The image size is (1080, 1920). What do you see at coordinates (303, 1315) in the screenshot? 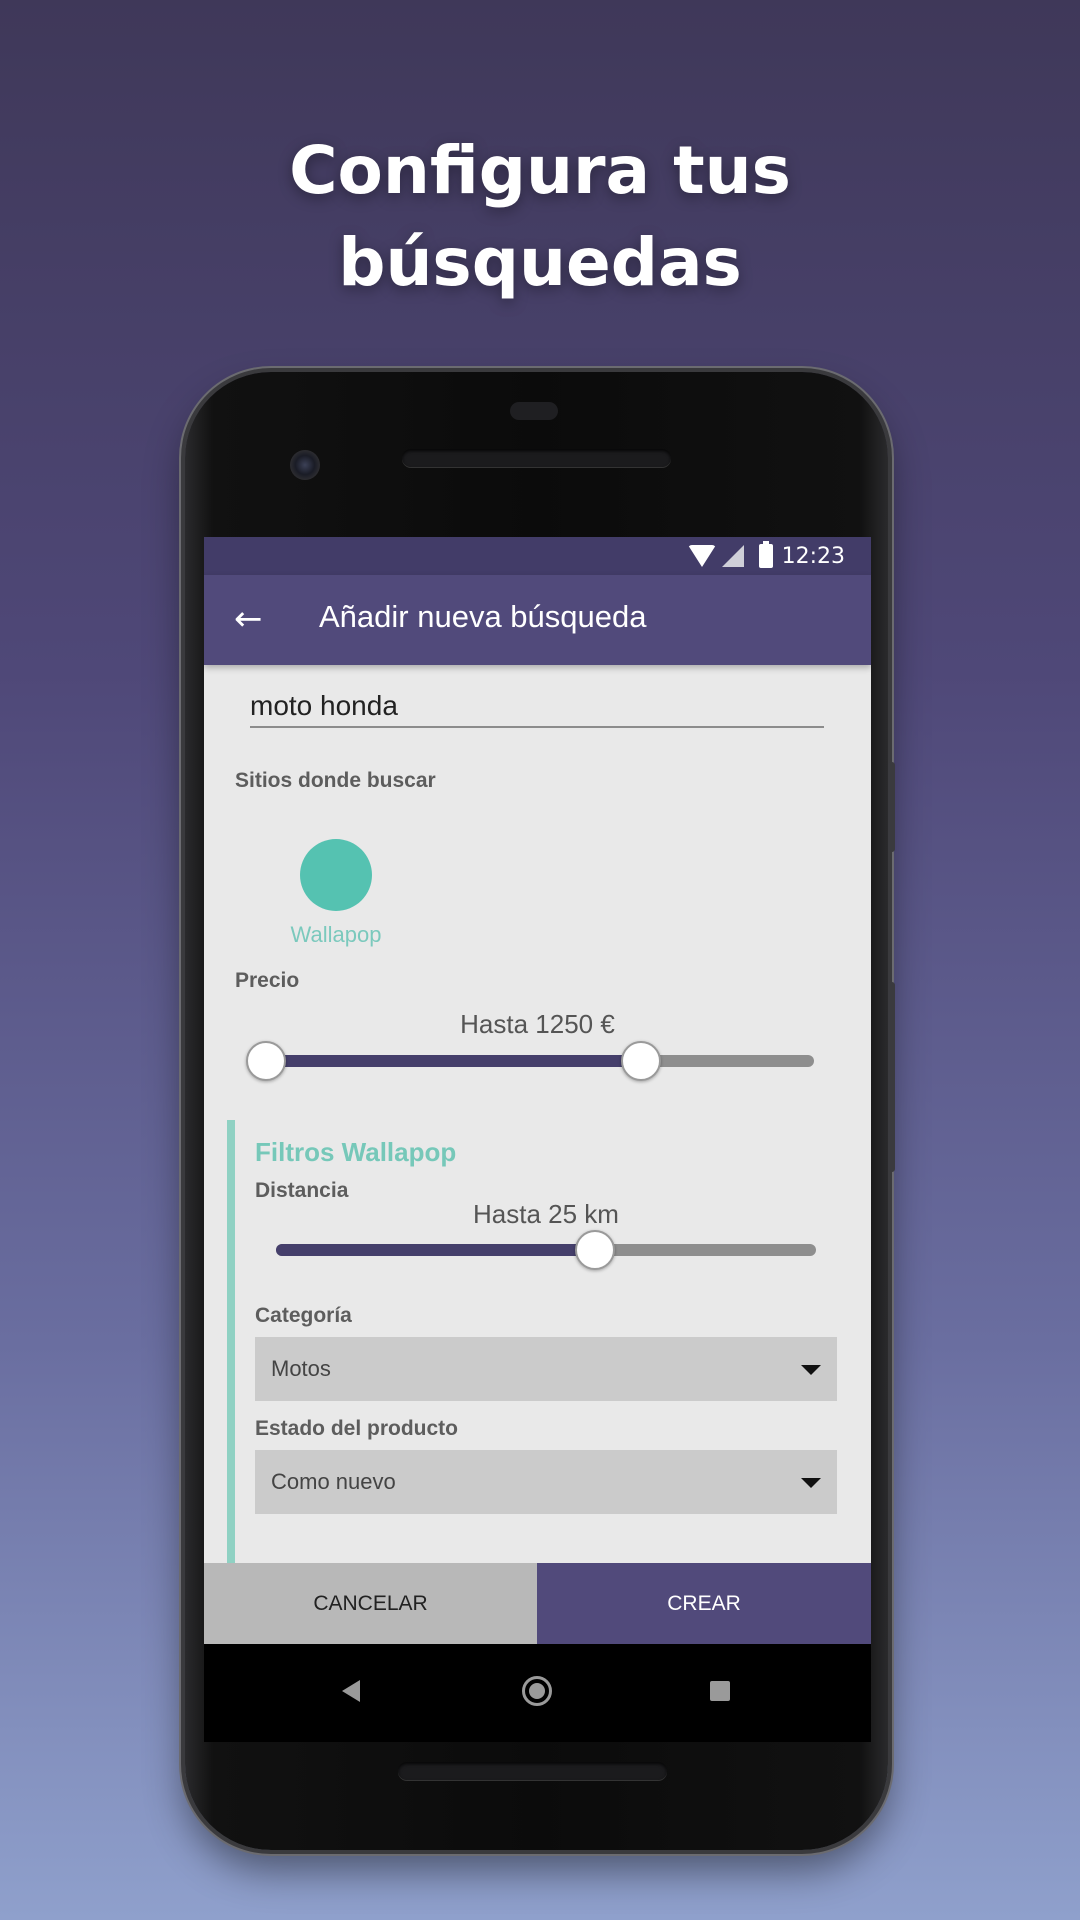
I see `category-label: Categoría` at bounding box center [303, 1315].